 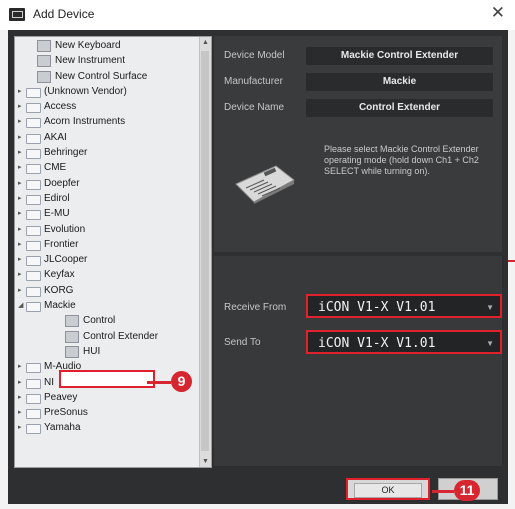 What do you see at coordinates (107, 336) in the screenshot?
I see `tree-item-selected: Control Extender` at bounding box center [107, 336].